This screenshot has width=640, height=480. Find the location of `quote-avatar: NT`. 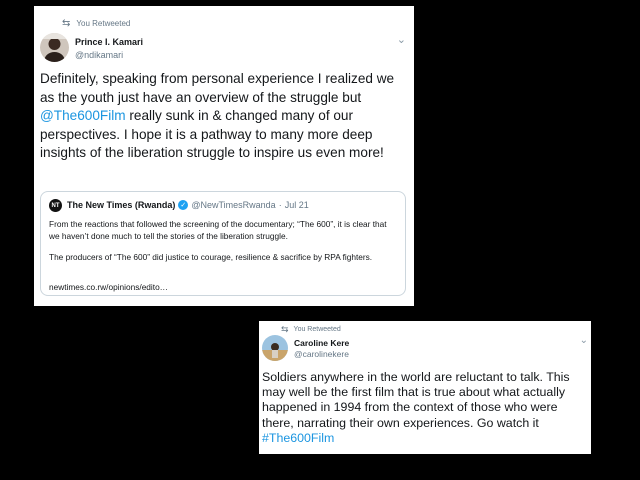

quote-avatar: NT is located at coordinates (55, 205).